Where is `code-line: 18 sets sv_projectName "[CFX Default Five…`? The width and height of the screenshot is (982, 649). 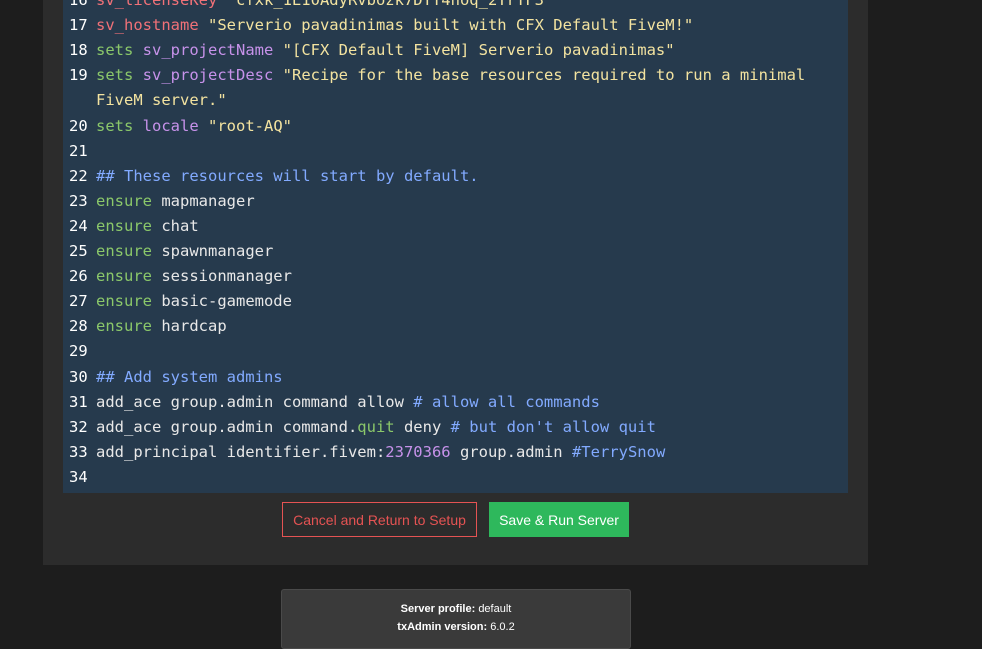
code-line: 18 sets sv_projectName "[CFX Default Five… is located at coordinates (455, 50).